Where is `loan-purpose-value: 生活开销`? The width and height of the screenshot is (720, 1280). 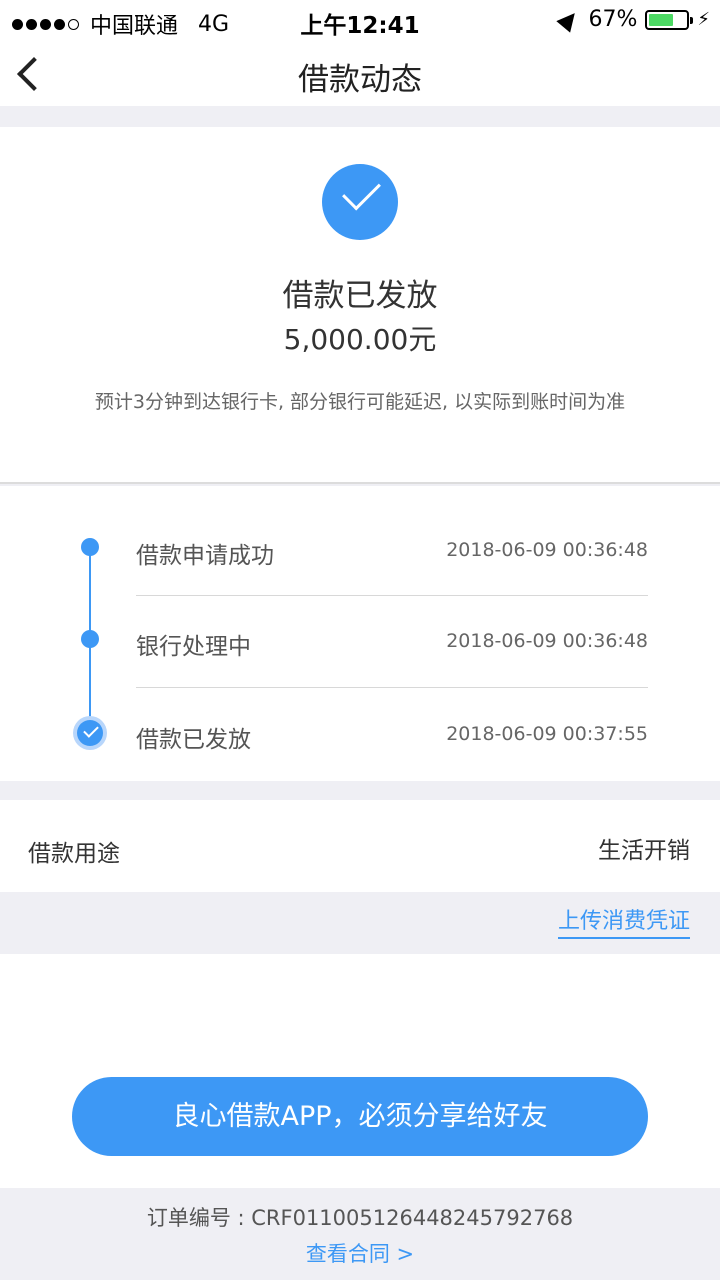 loan-purpose-value: 生活开销 is located at coordinates (644, 851).